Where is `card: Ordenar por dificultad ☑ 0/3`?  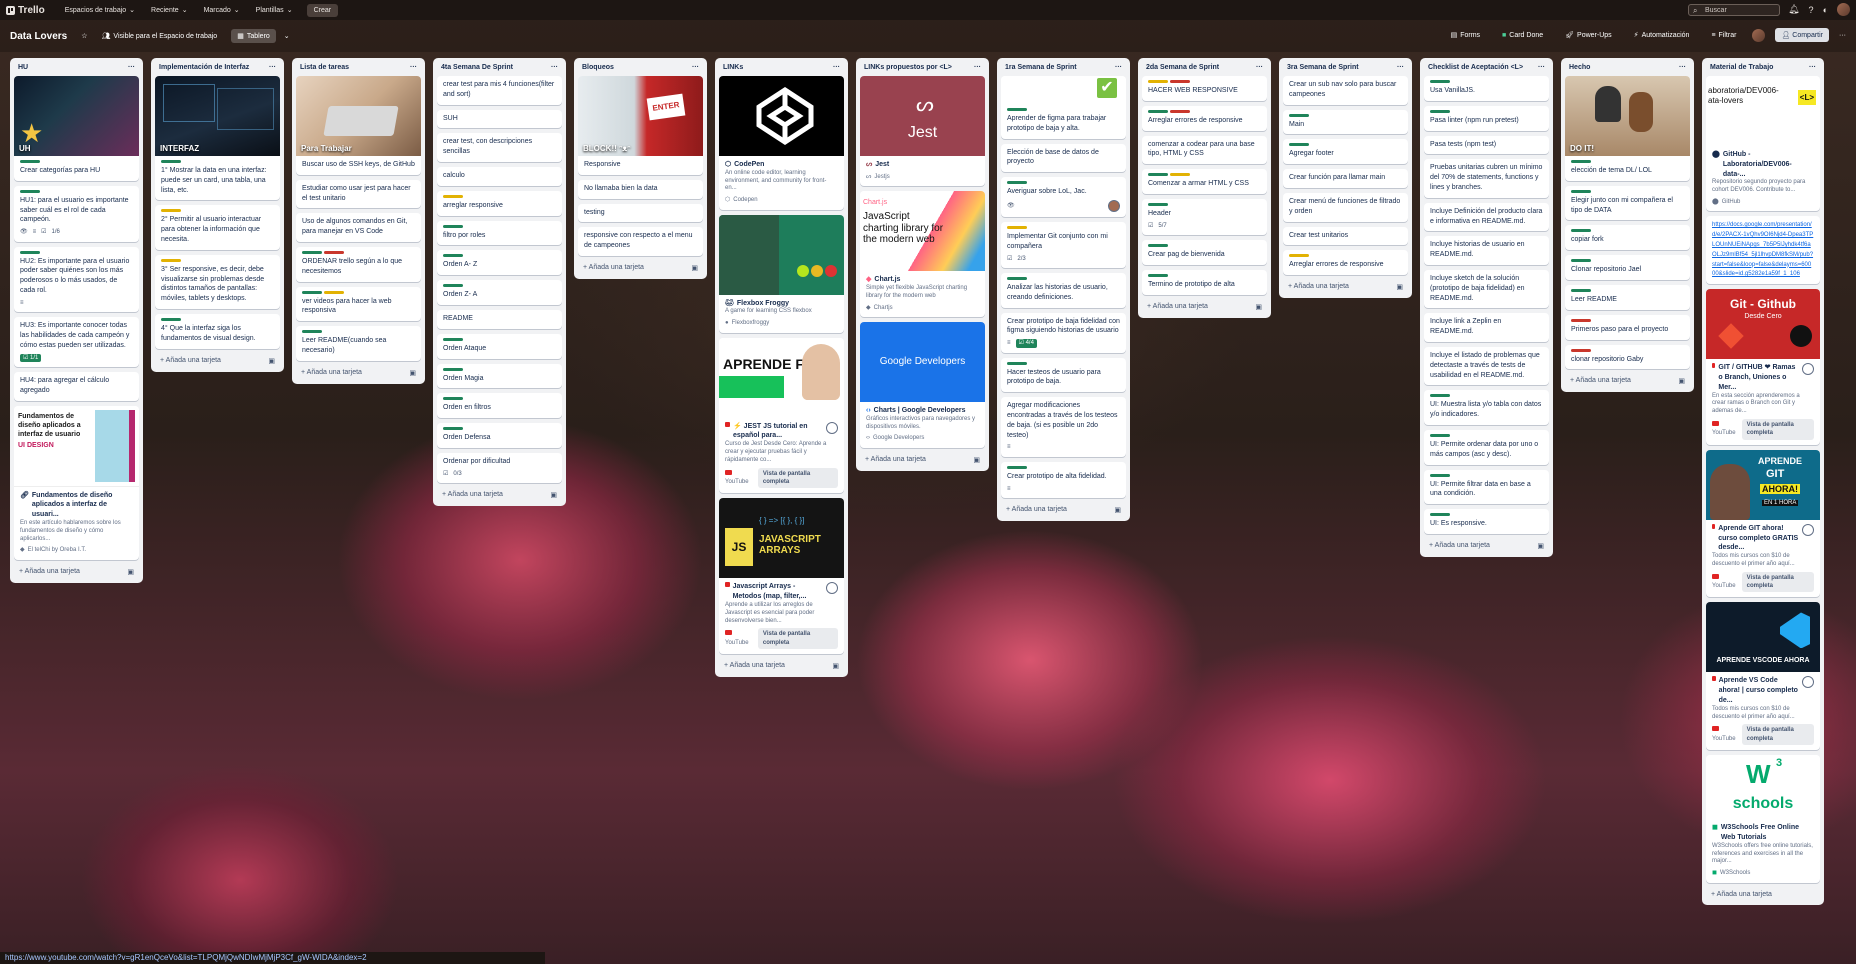
card: Ordenar por dificultad ☑ 0/3 is located at coordinates (499, 468).